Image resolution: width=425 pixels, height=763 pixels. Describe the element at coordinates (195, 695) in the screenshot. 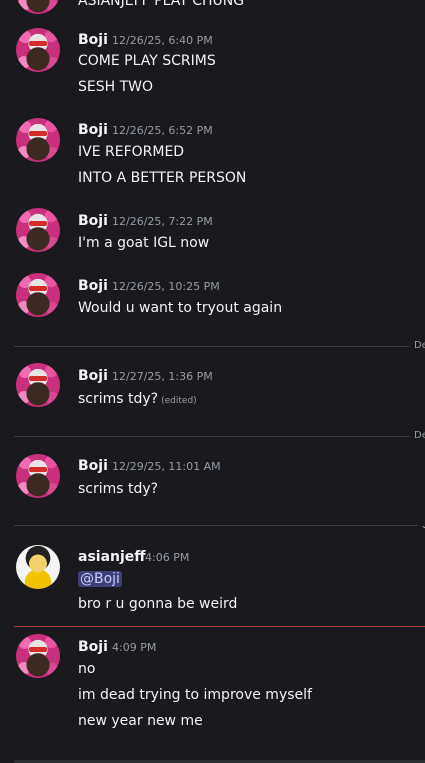

I see `message-text: im dead trying to improve myself` at that location.